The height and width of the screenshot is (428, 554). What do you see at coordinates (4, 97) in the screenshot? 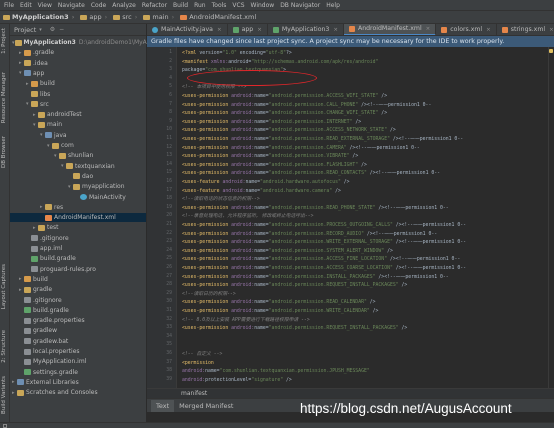
I see `resource-manager-tool-tab: Resource Manager` at bounding box center [4, 97].